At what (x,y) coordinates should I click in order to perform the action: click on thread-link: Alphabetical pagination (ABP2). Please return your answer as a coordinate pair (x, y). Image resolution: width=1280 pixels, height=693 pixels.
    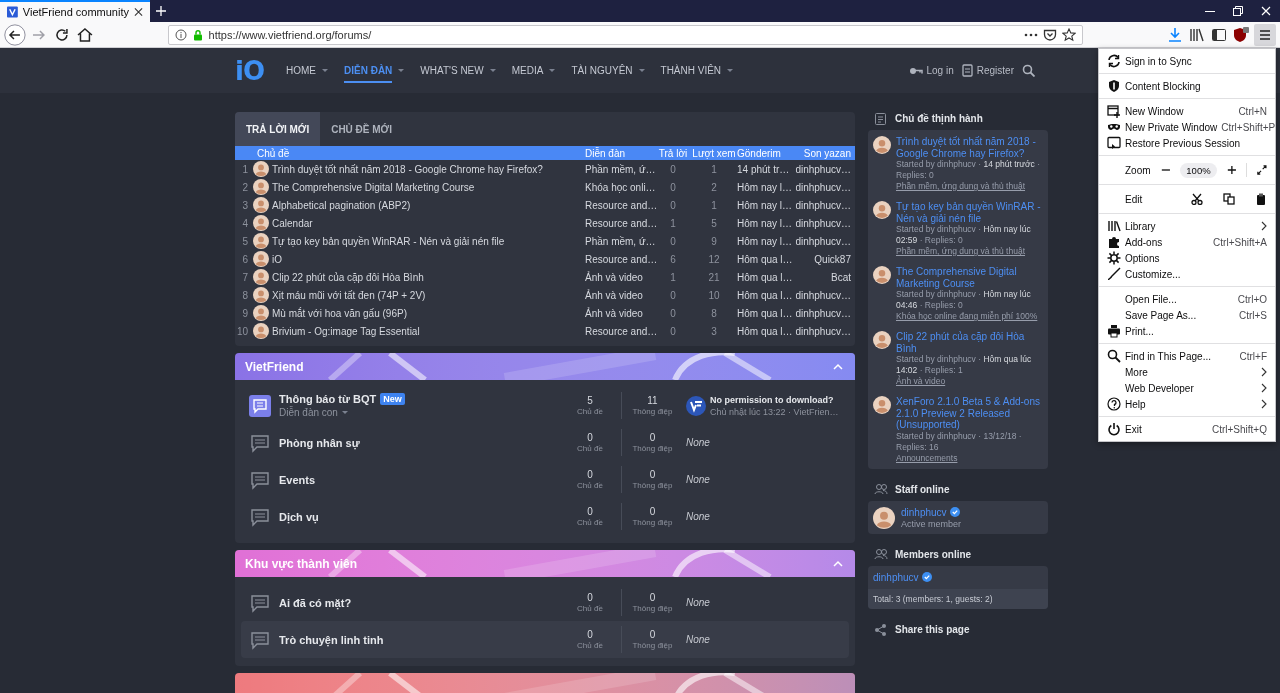
    Looking at the image, I should click on (428, 205).